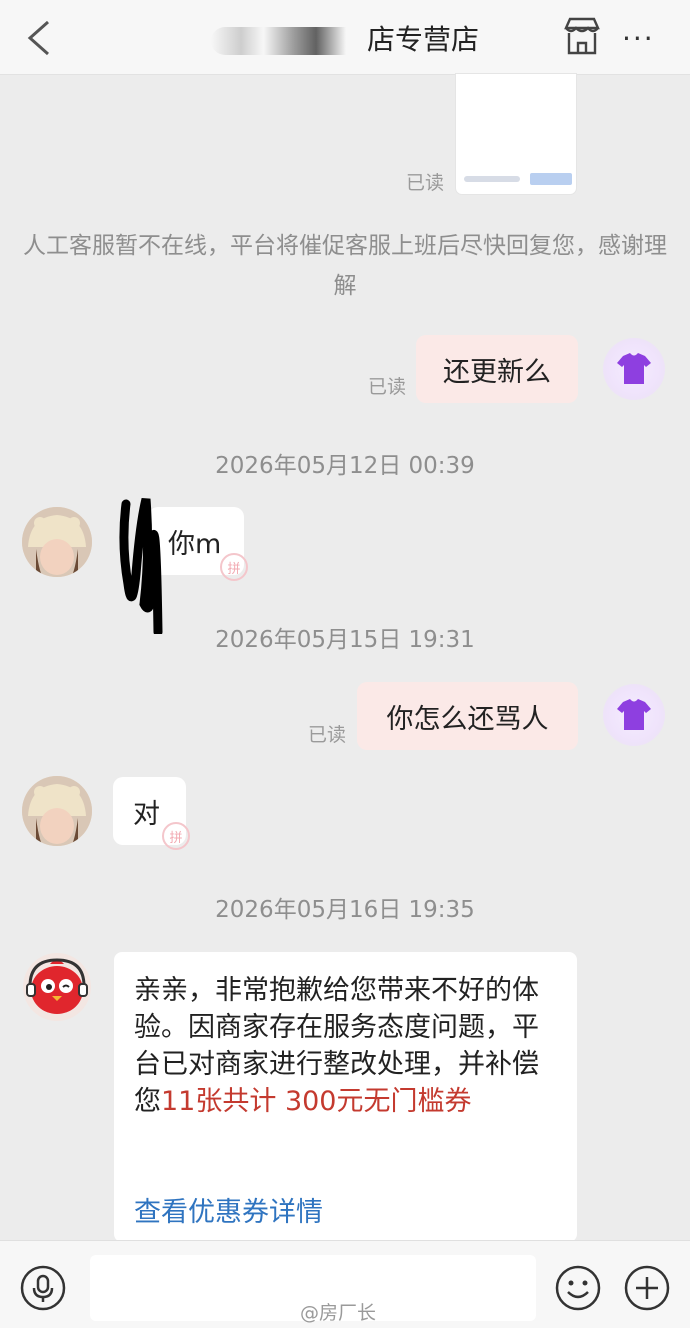  Describe the element at coordinates (578, 1288) in the screenshot. I see `emoji-icon` at that location.